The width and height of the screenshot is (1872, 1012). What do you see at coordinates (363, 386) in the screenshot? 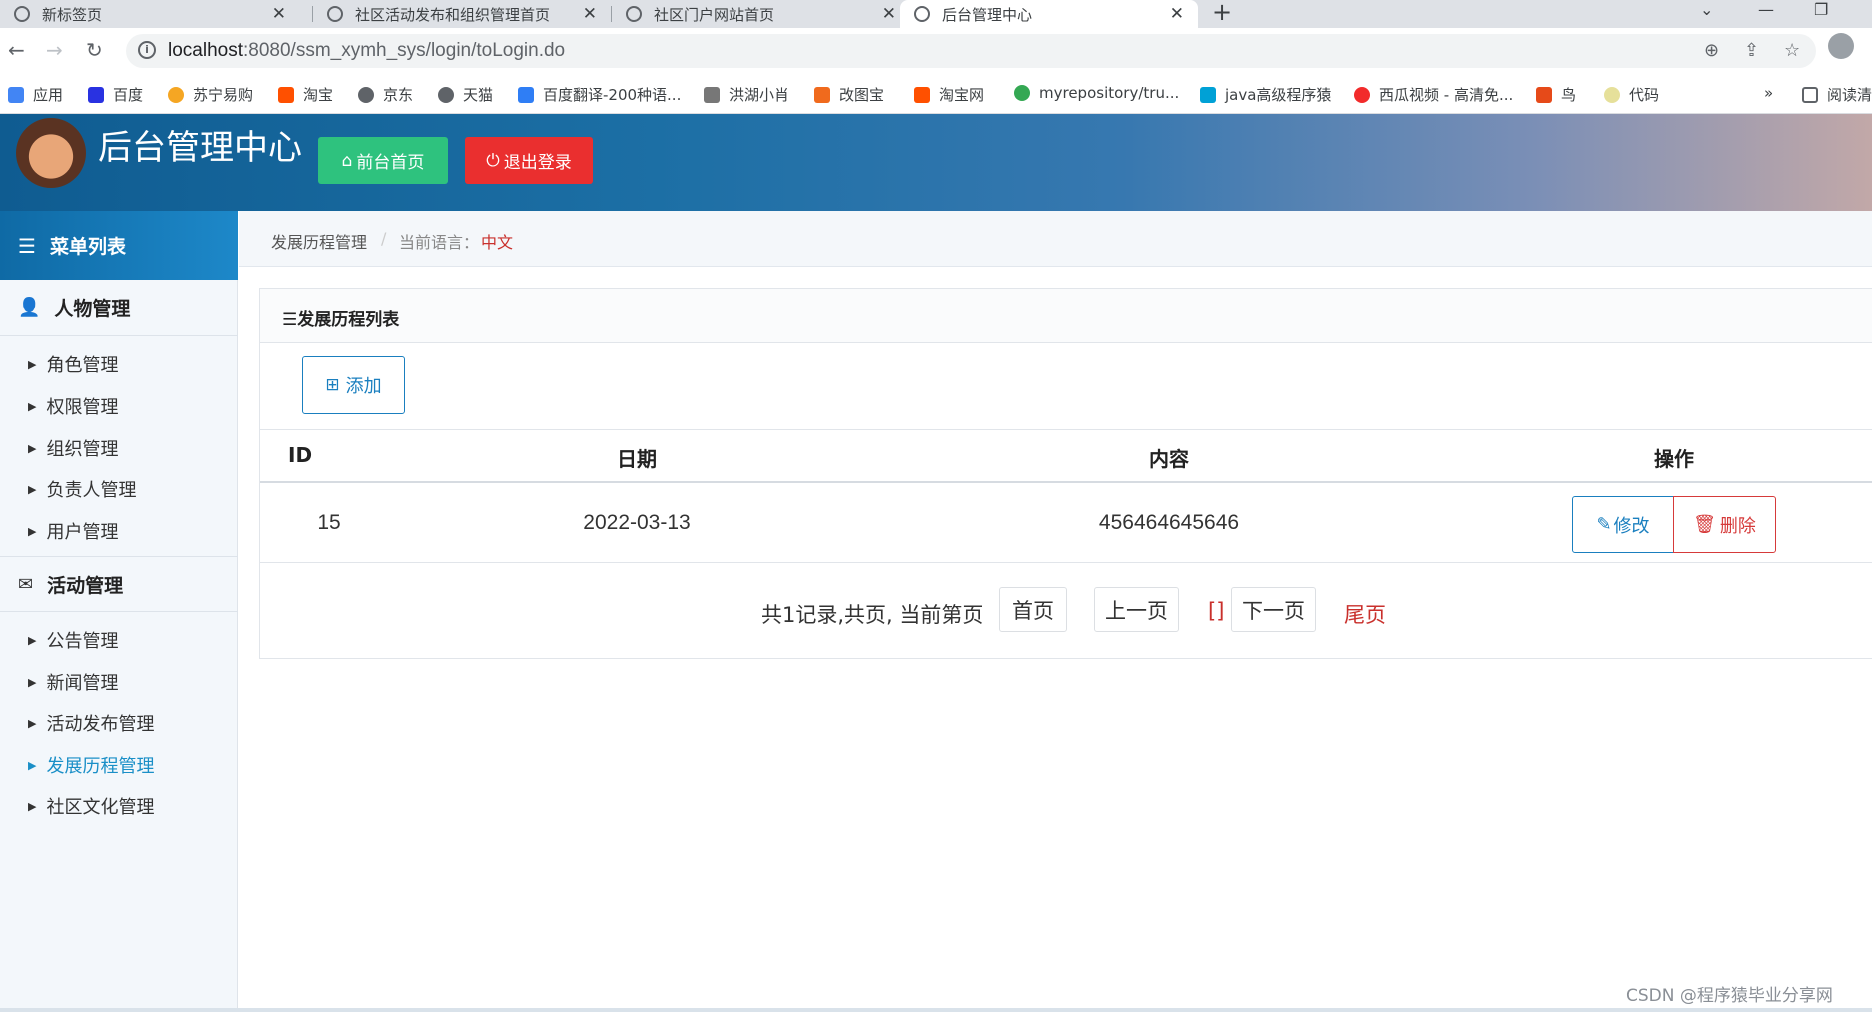
I see `add-label: 添加` at bounding box center [363, 386].